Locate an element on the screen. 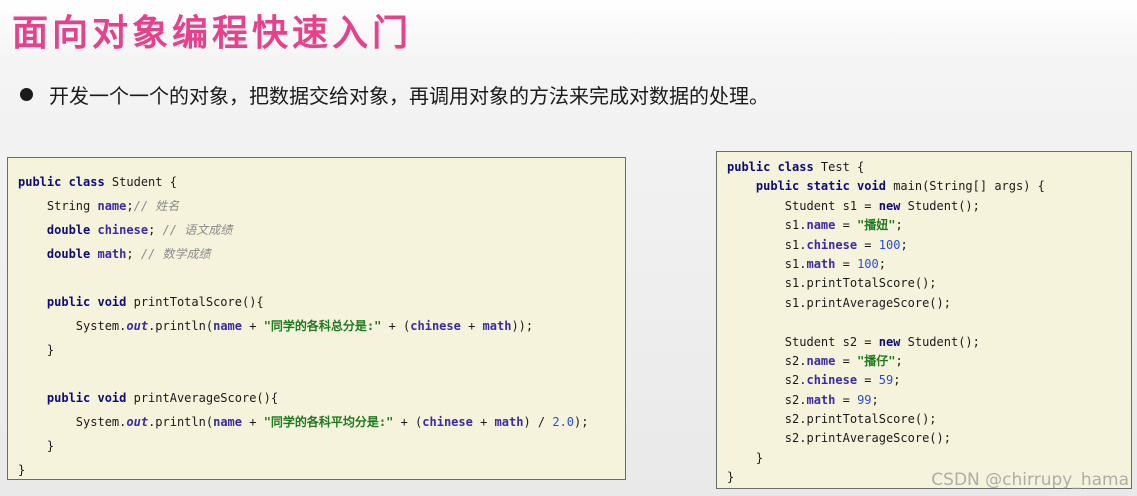 This screenshot has height=496, width=1137. code-token: printAverageScore(){ is located at coordinates (206, 398).